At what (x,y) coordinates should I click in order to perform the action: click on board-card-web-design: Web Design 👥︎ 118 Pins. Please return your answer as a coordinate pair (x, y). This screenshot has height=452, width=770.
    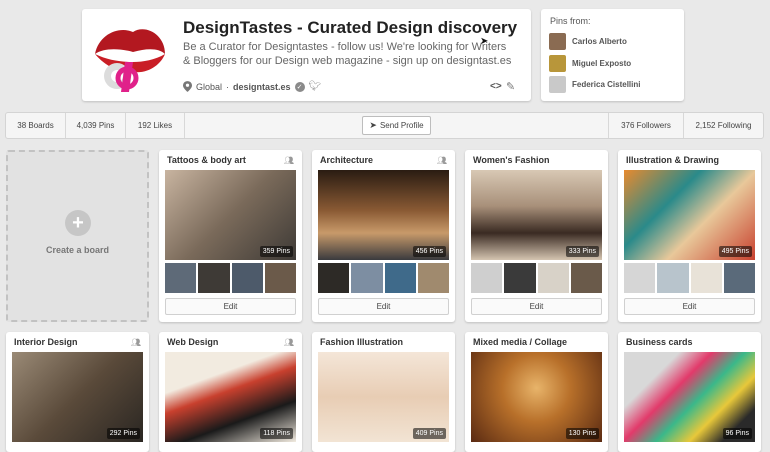
    Looking at the image, I should click on (230, 392).